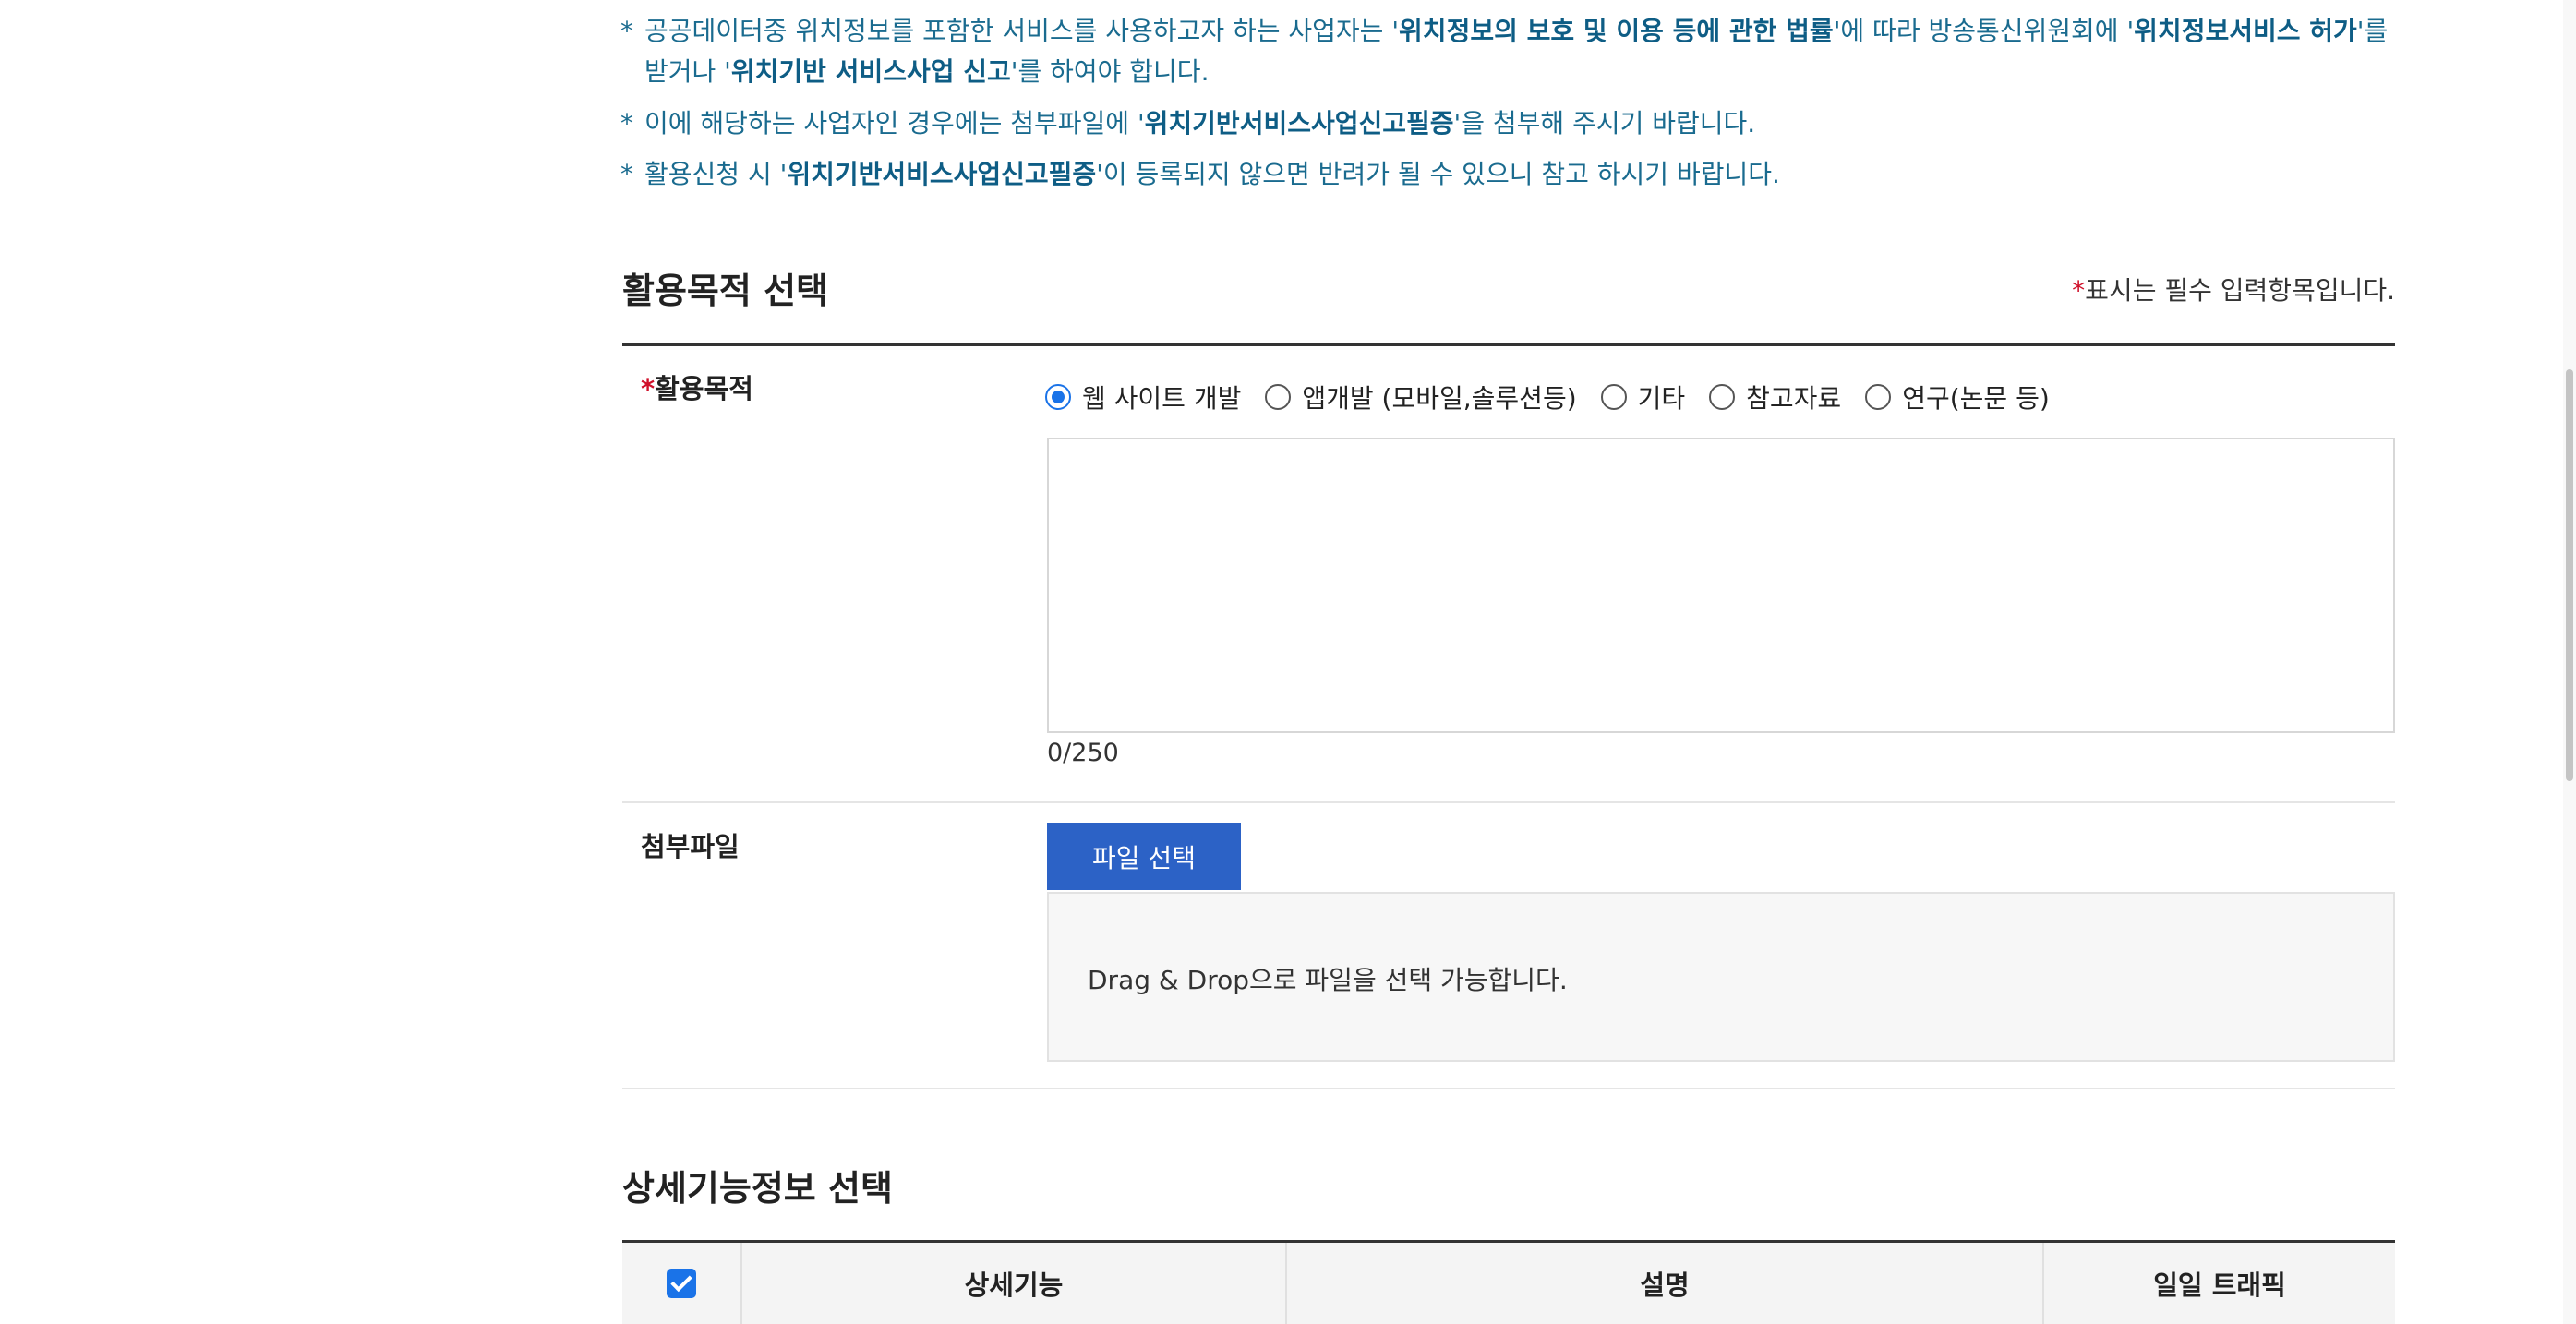 The height and width of the screenshot is (1324, 2576). What do you see at coordinates (1665, 1283) in the screenshot?
I see `column-header-description: 설명` at bounding box center [1665, 1283].